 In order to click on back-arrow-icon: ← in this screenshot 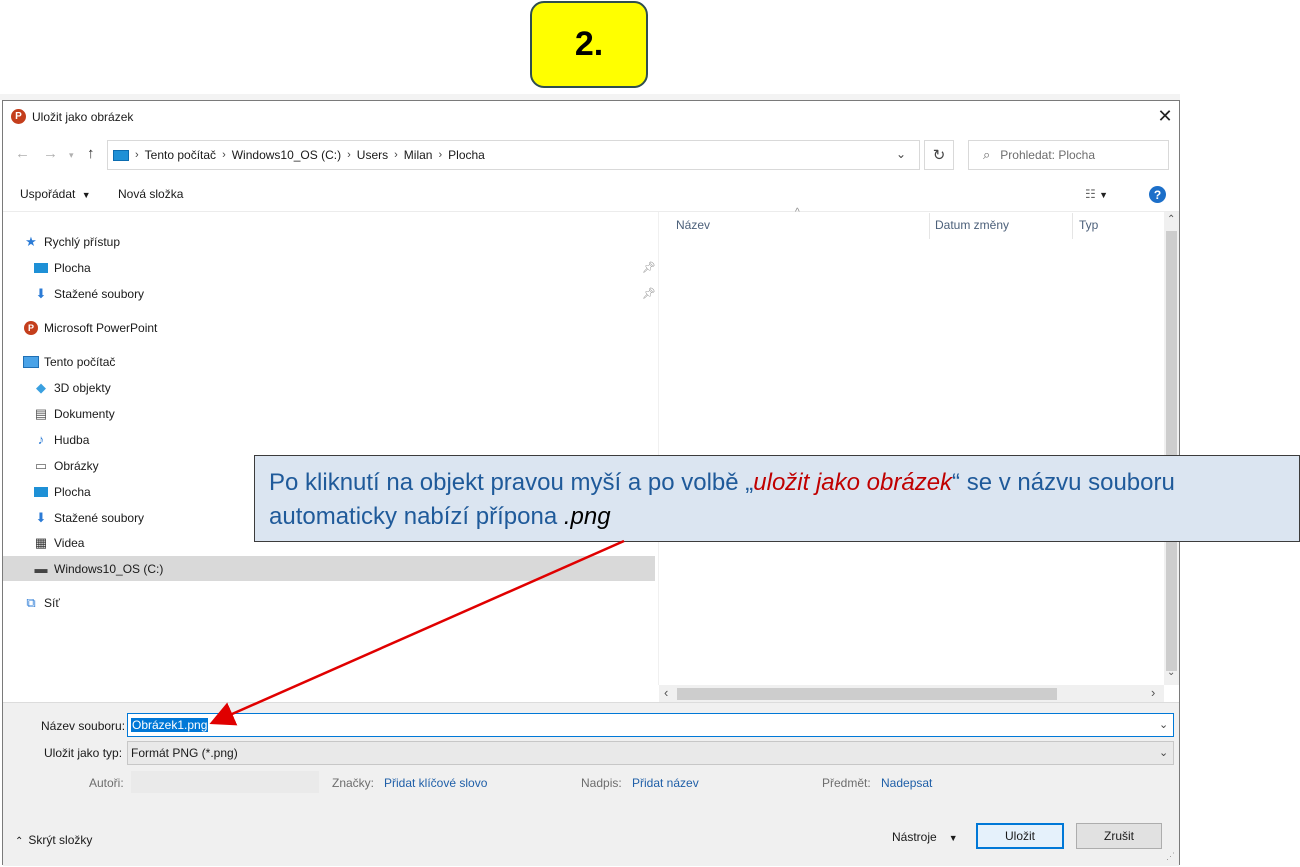, I will do `click(22, 153)`.